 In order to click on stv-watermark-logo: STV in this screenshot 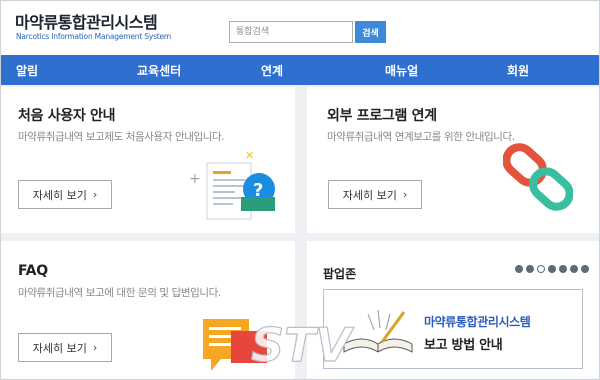, I will do `click(302, 344)`.